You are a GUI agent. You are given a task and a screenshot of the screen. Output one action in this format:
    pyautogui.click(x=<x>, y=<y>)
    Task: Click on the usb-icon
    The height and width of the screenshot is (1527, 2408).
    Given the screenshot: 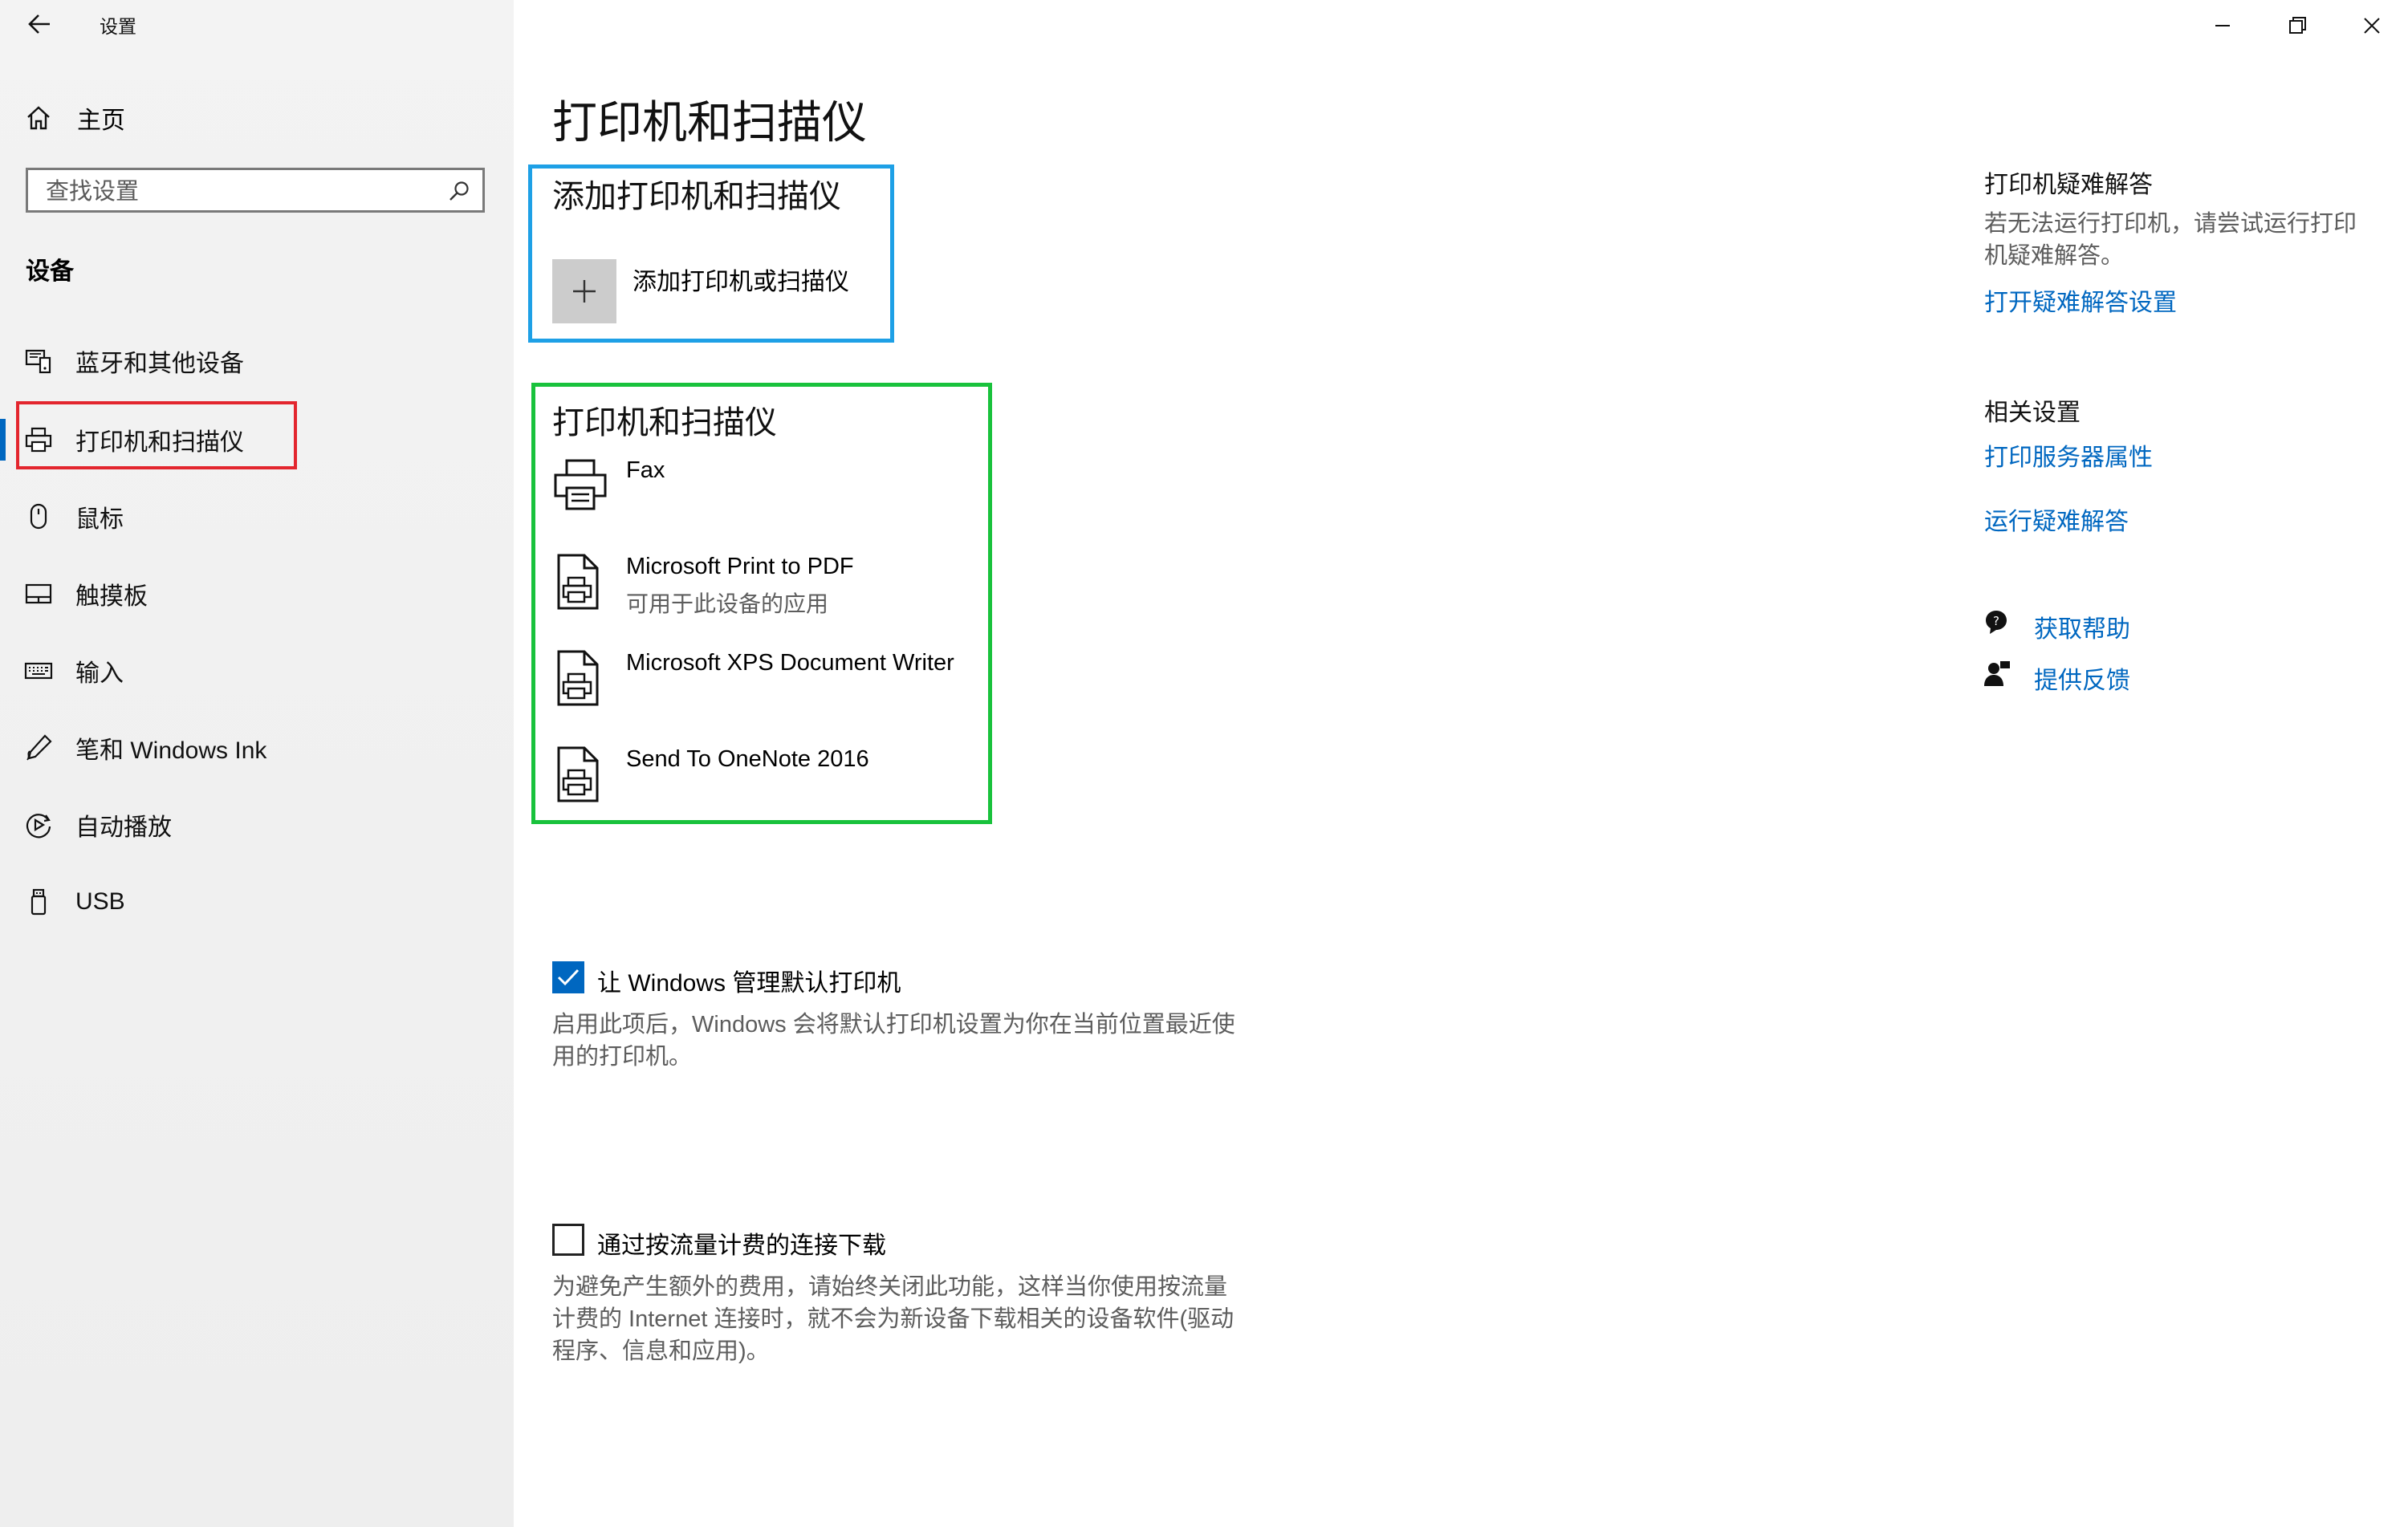 What is the action you would take?
    pyautogui.click(x=39, y=902)
    